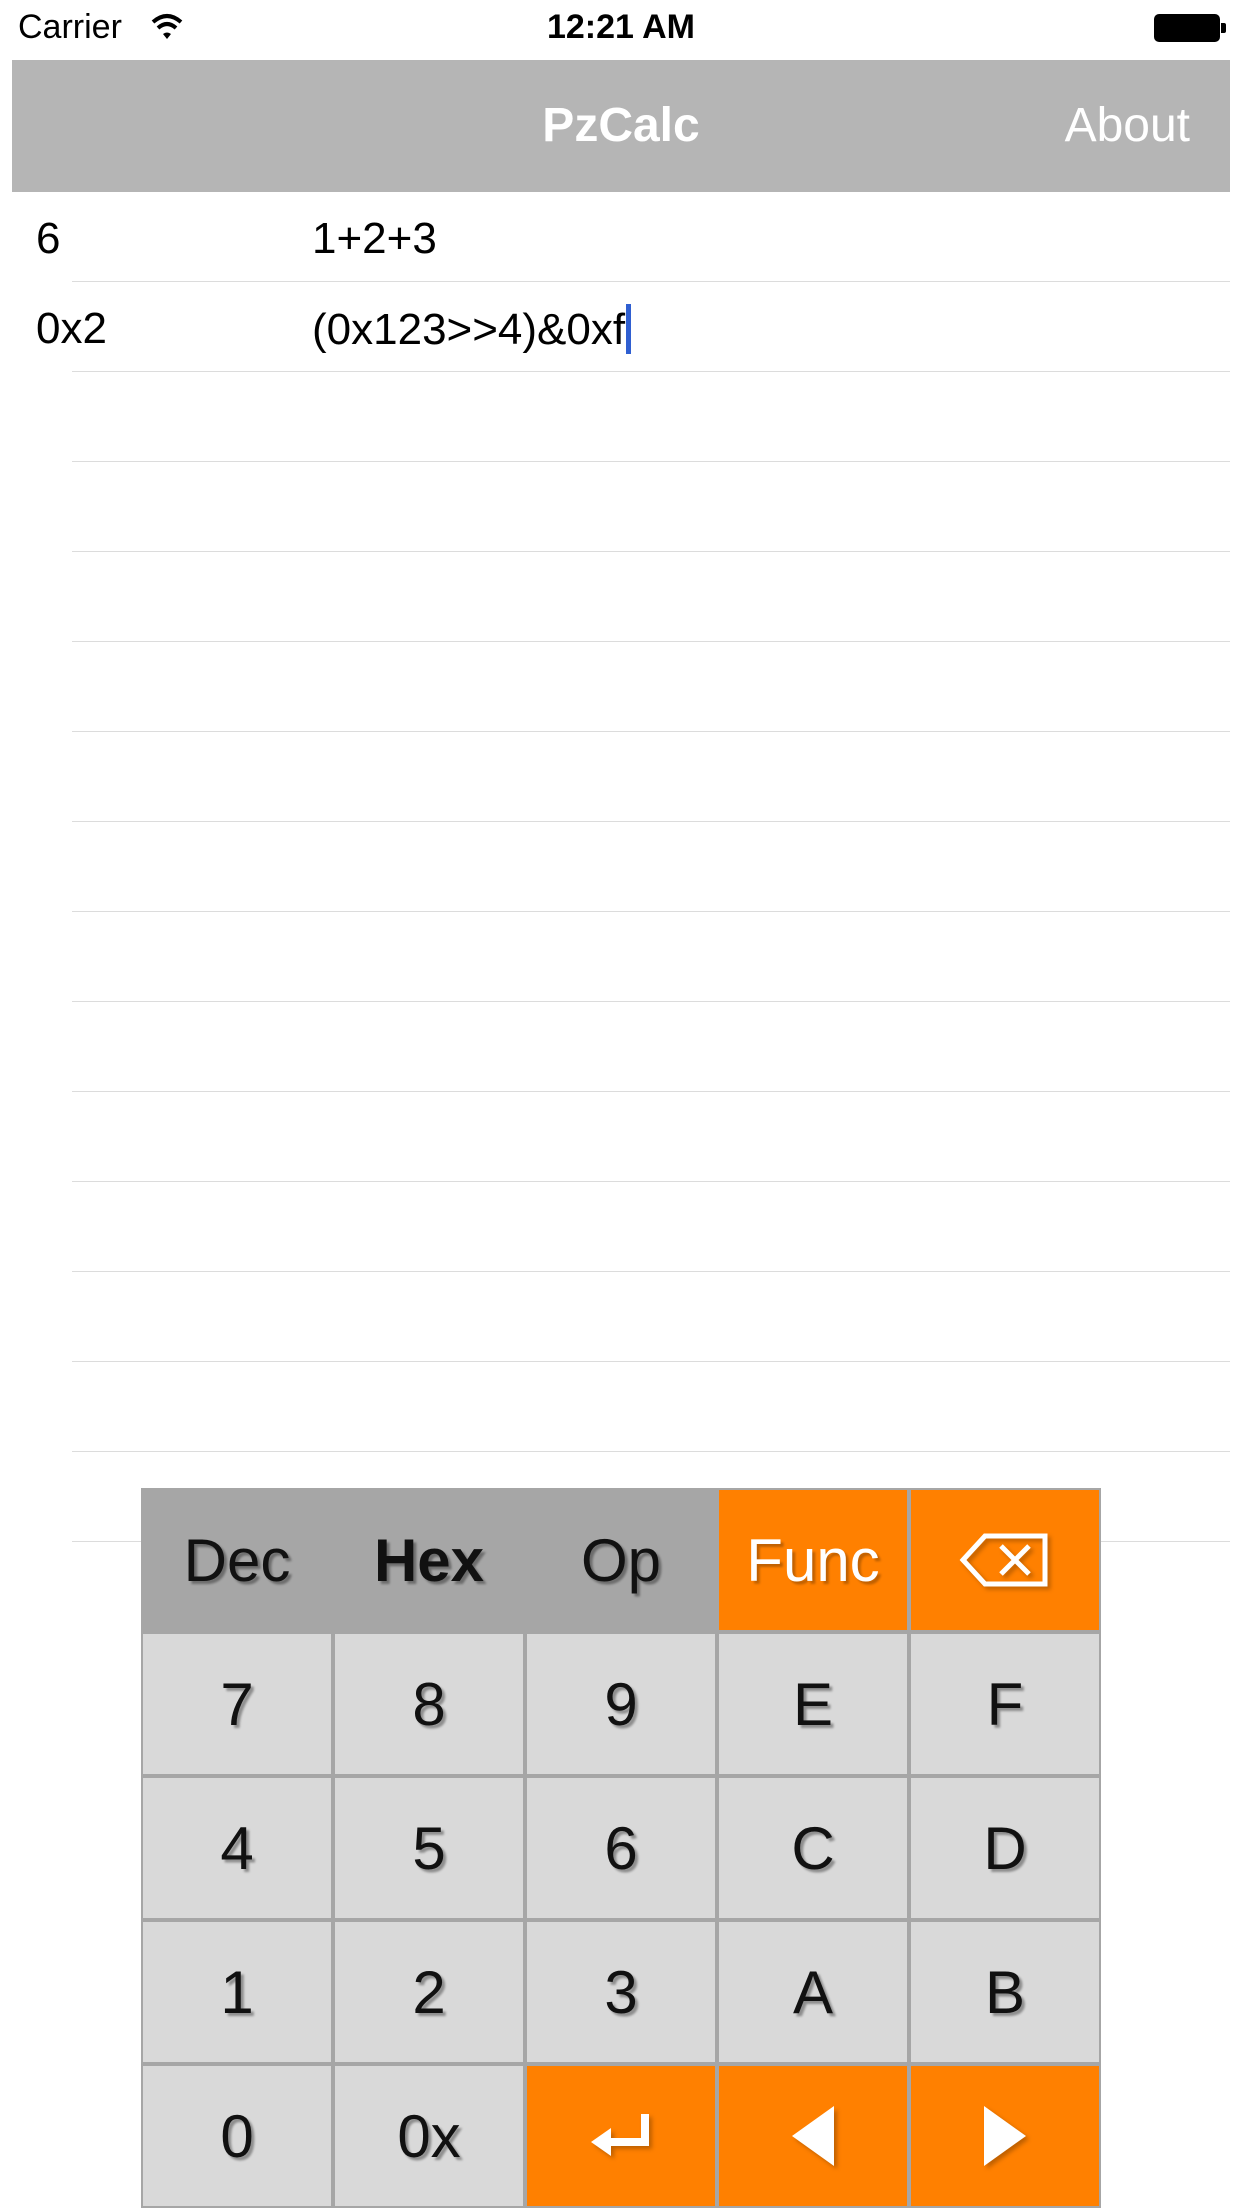 The image size is (1242, 2208). I want to click on expression-text: 1+2+3, so click(374, 238).